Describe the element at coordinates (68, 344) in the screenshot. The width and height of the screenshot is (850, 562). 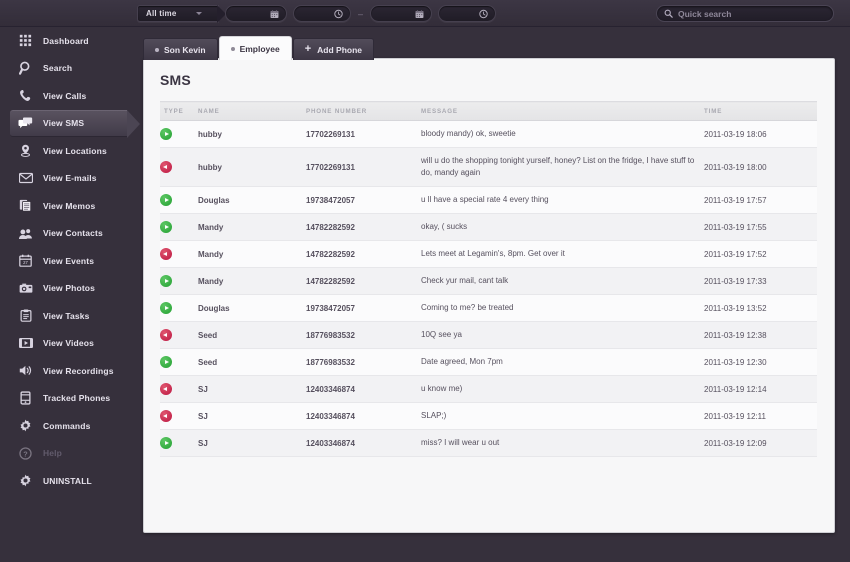
I see `sidebar-item-view-videos: View Videos` at that location.